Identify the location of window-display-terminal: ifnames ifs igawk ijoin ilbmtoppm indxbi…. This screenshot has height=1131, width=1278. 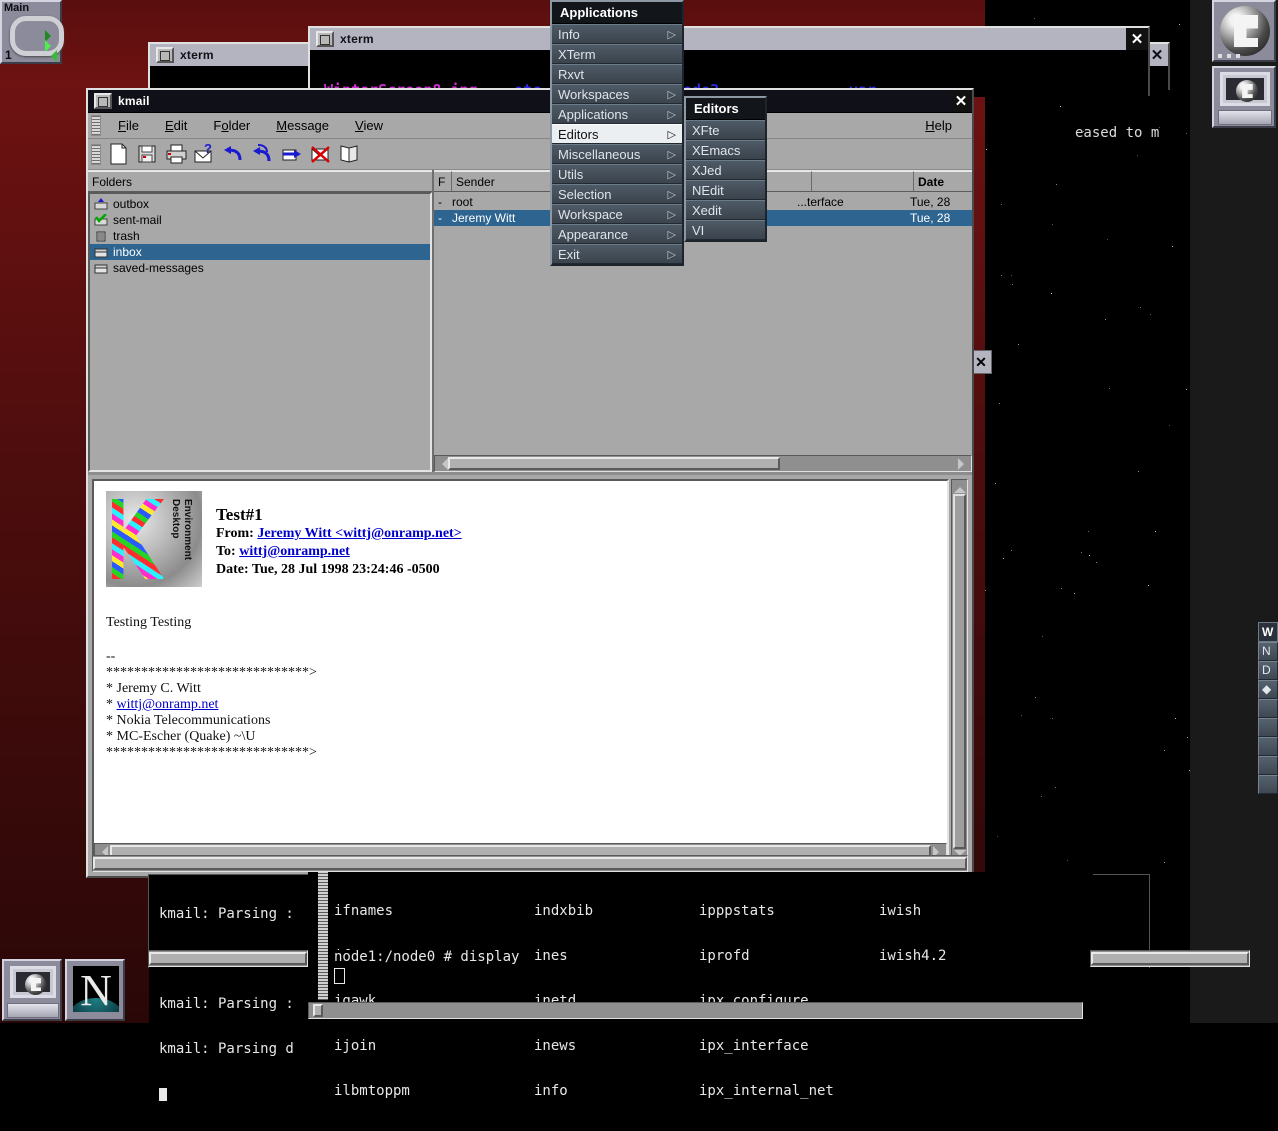
(700, 1000).